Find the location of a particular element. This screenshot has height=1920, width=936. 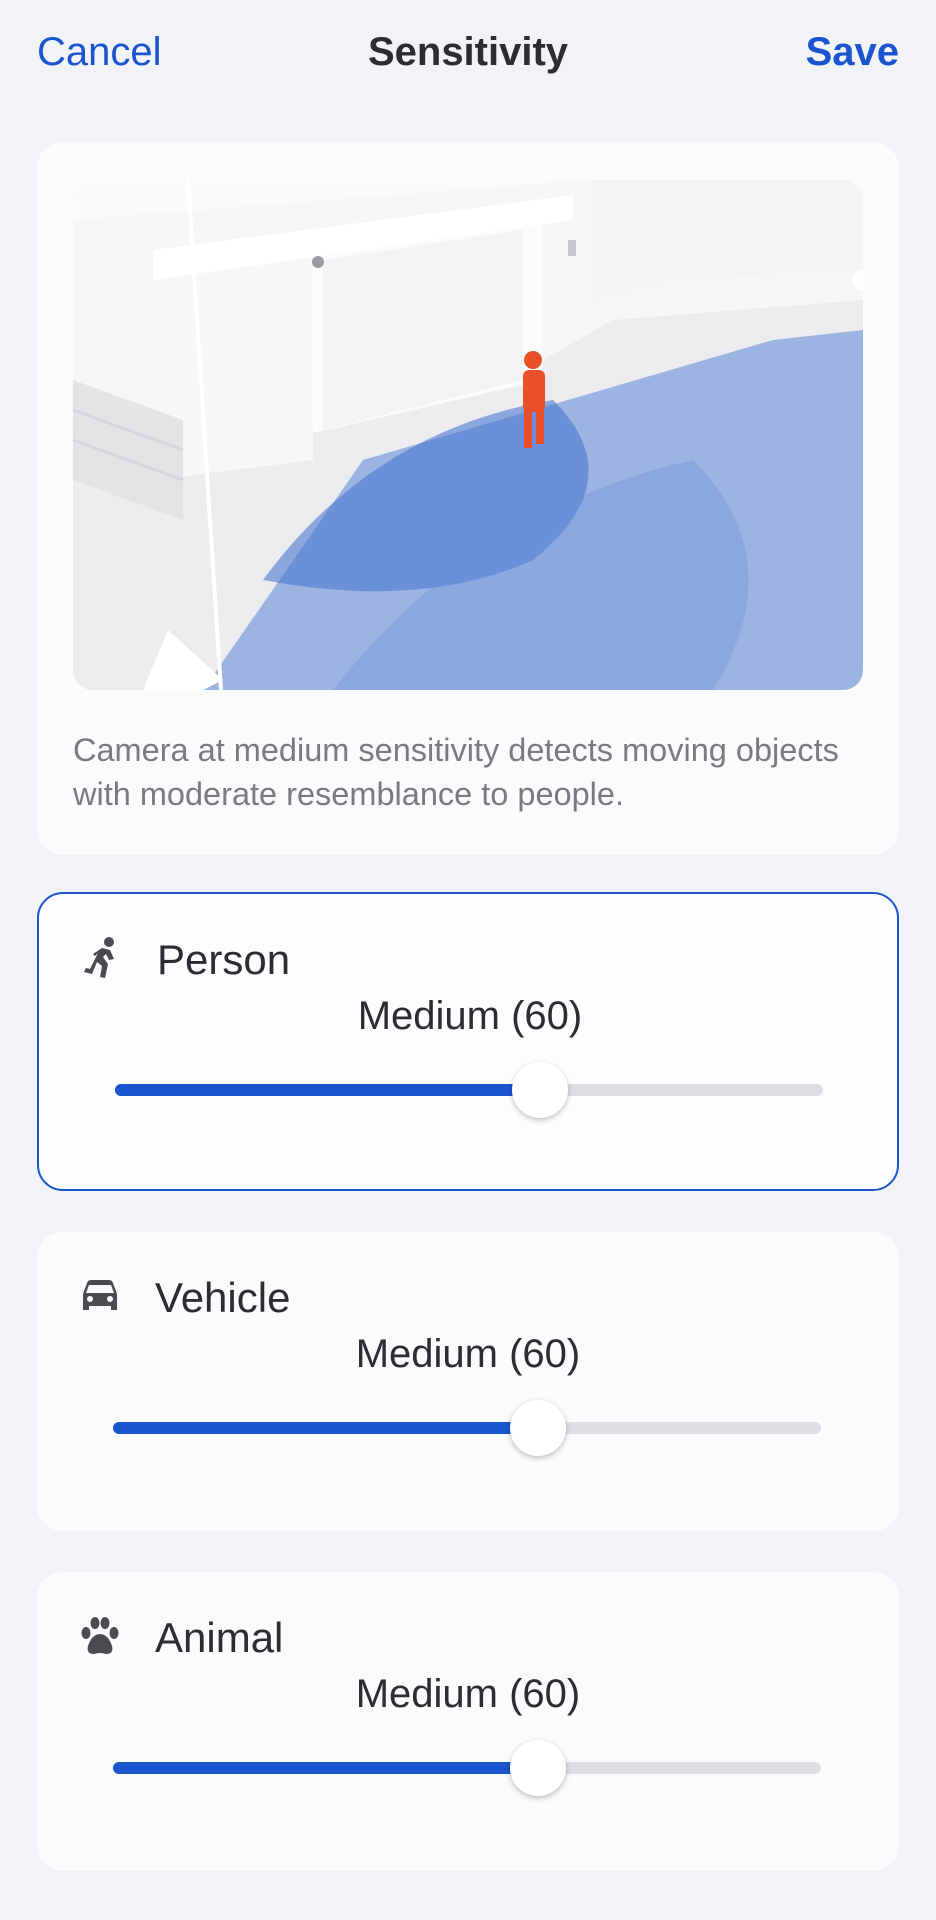

animal-sensitivity-card: Animal Medium (60) is located at coordinates (468, 1721).